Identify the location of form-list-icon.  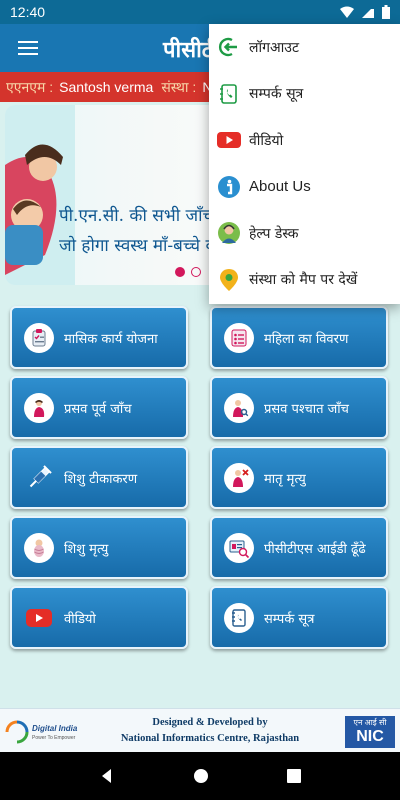
(239, 337).